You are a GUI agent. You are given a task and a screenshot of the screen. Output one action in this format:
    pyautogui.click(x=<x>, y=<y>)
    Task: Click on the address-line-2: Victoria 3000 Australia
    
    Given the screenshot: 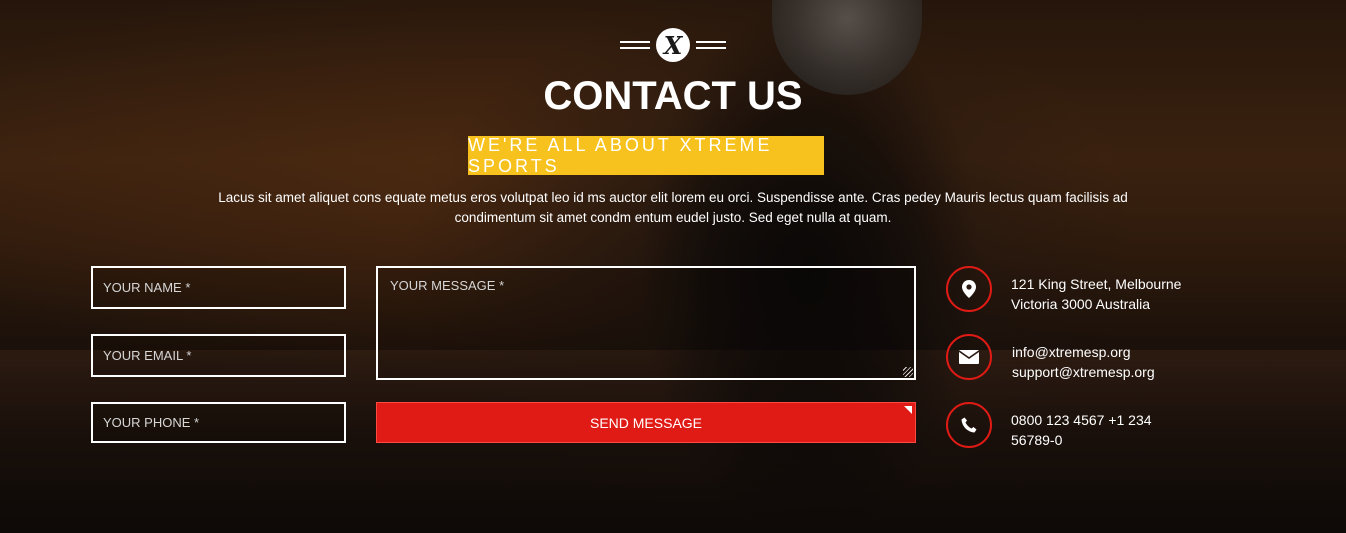 What is the action you would take?
    pyautogui.click(x=1081, y=304)
    